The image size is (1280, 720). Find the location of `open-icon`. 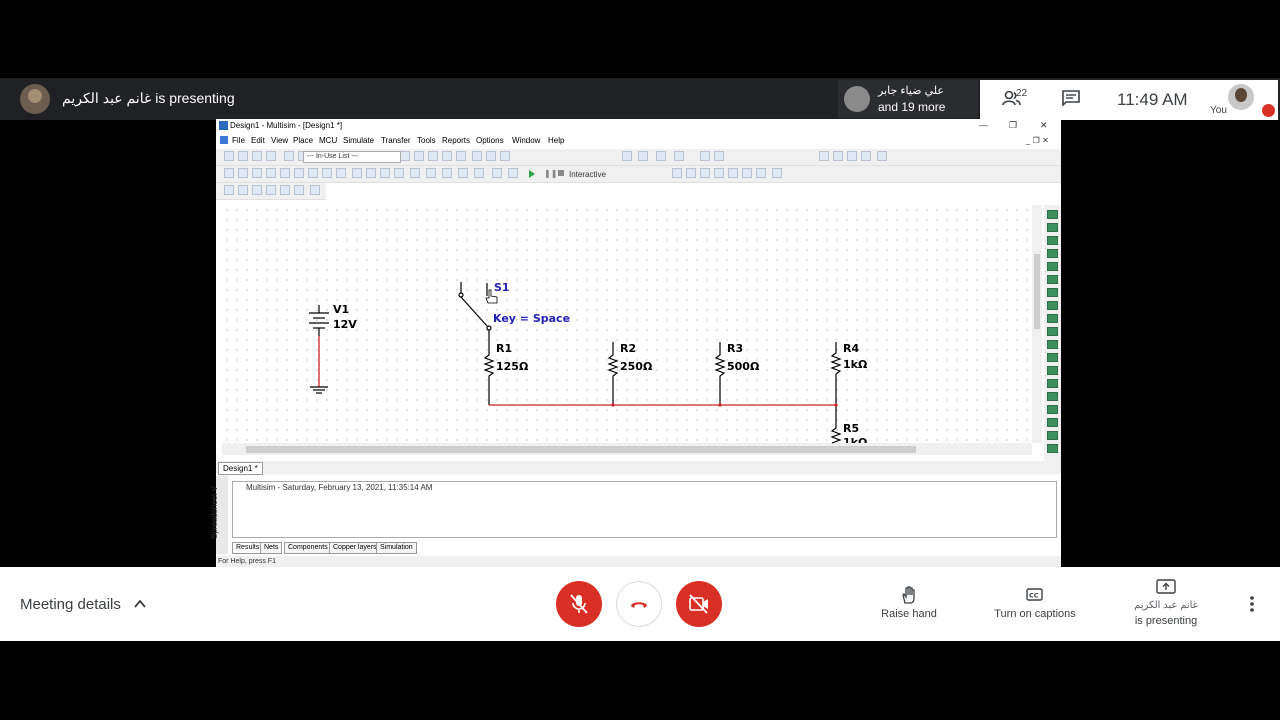

open-icon is located at coordinates (243, 156).